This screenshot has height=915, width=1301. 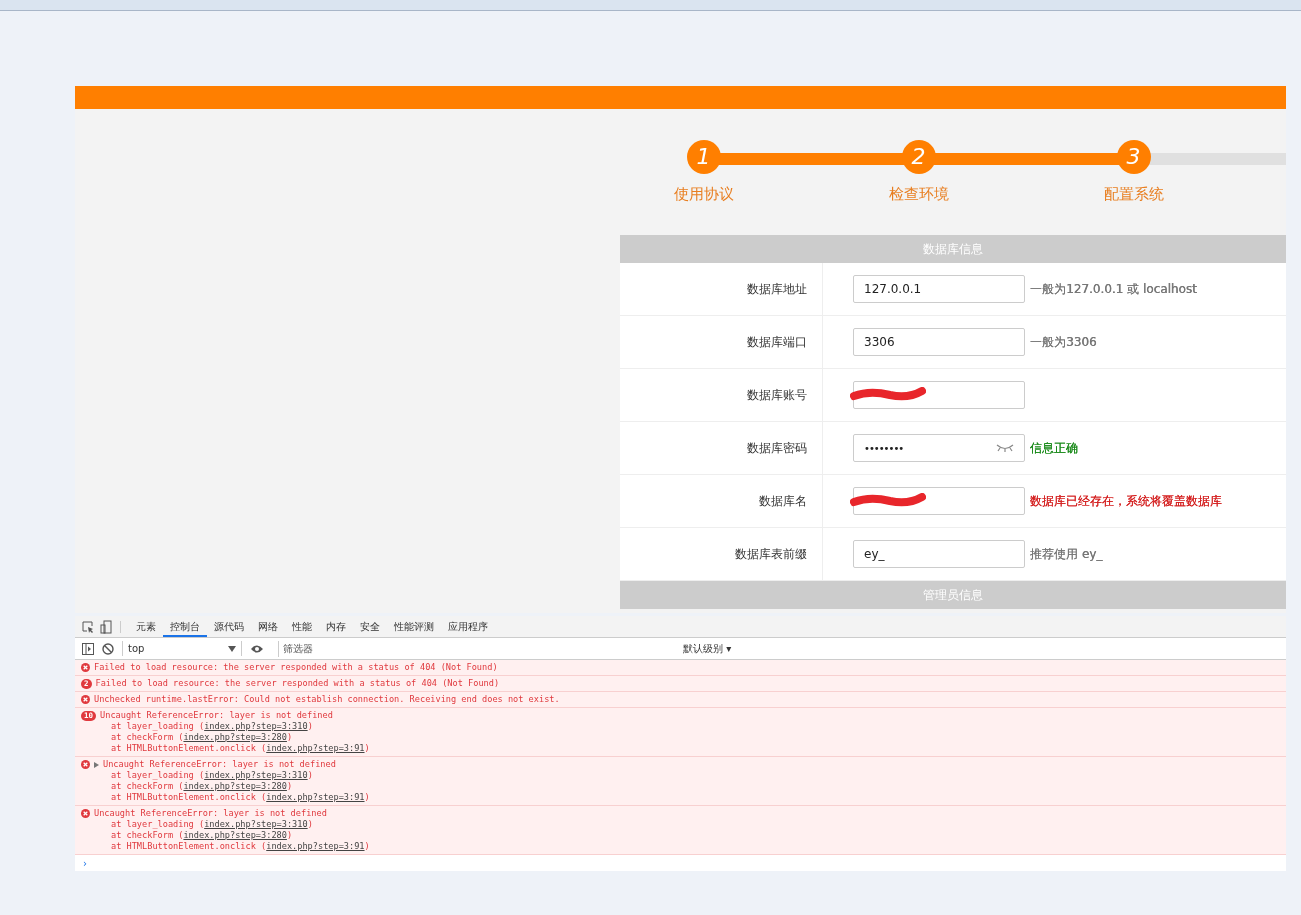 What do you see at coordinates (1126, 501) in the screenshot?
I see `hint-text: 数据库已经存在，系统将覆盖数据库` at bounding box center [1126, 501].